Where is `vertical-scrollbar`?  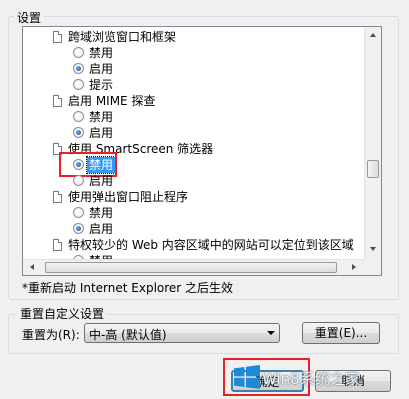
vertical-scrollbar is located at coordinates (372, 143).